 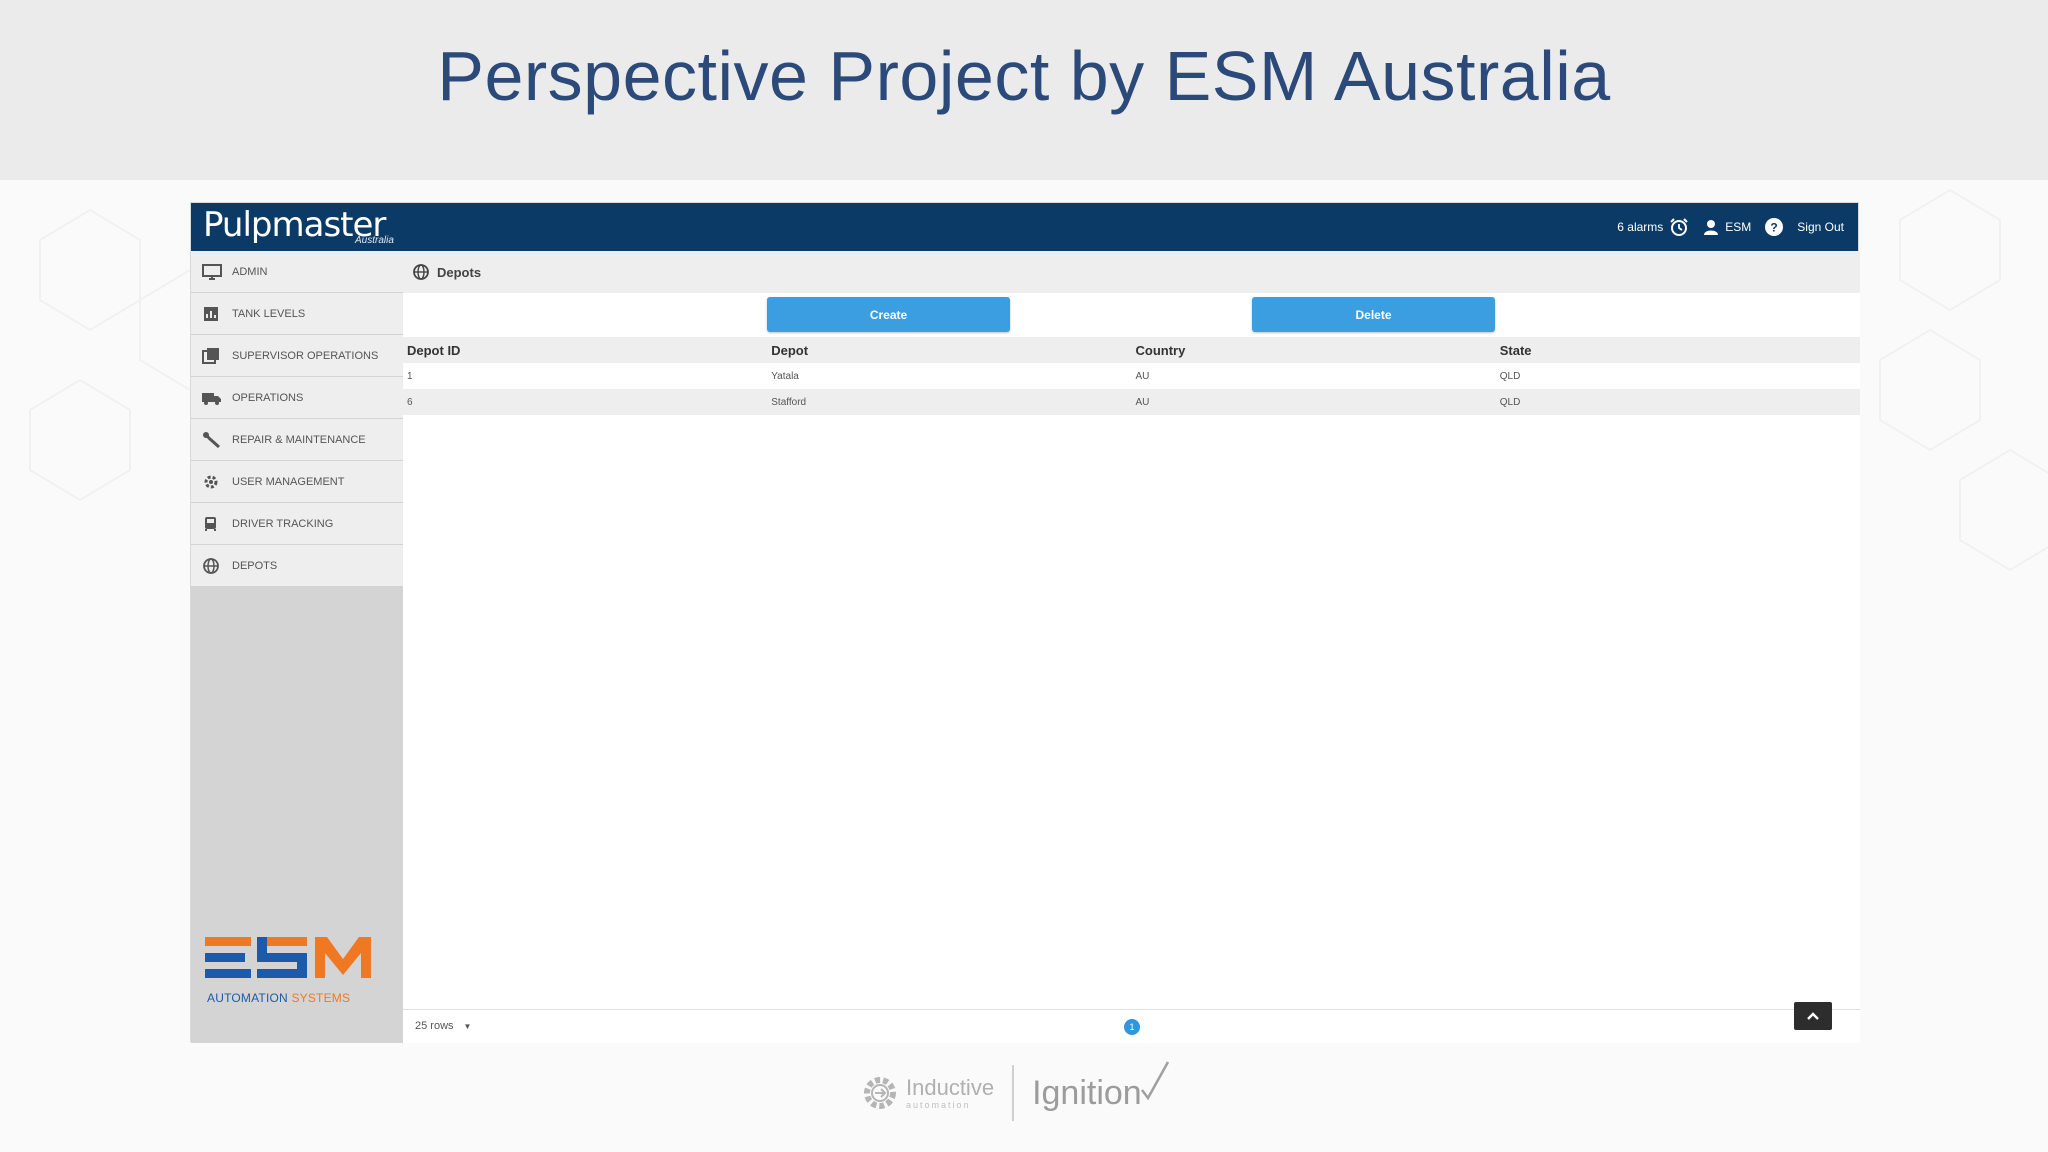 I want to click on help-icon: ?, so click(x=1774, y=227).